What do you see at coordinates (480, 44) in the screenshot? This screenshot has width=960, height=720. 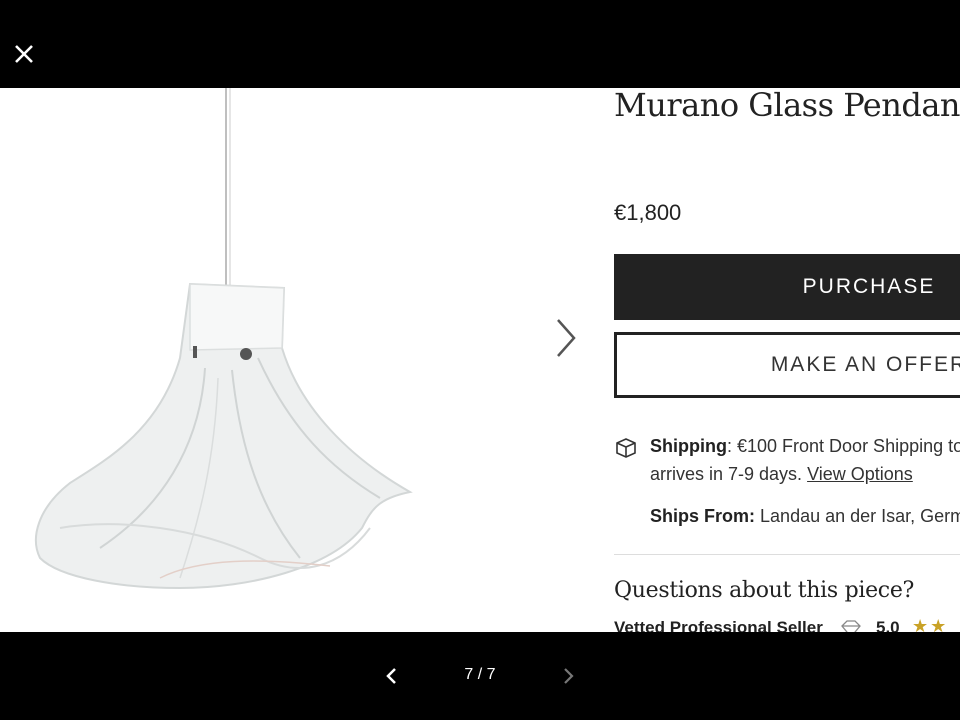 I see `top-bar` at bounding box center [480, 44].